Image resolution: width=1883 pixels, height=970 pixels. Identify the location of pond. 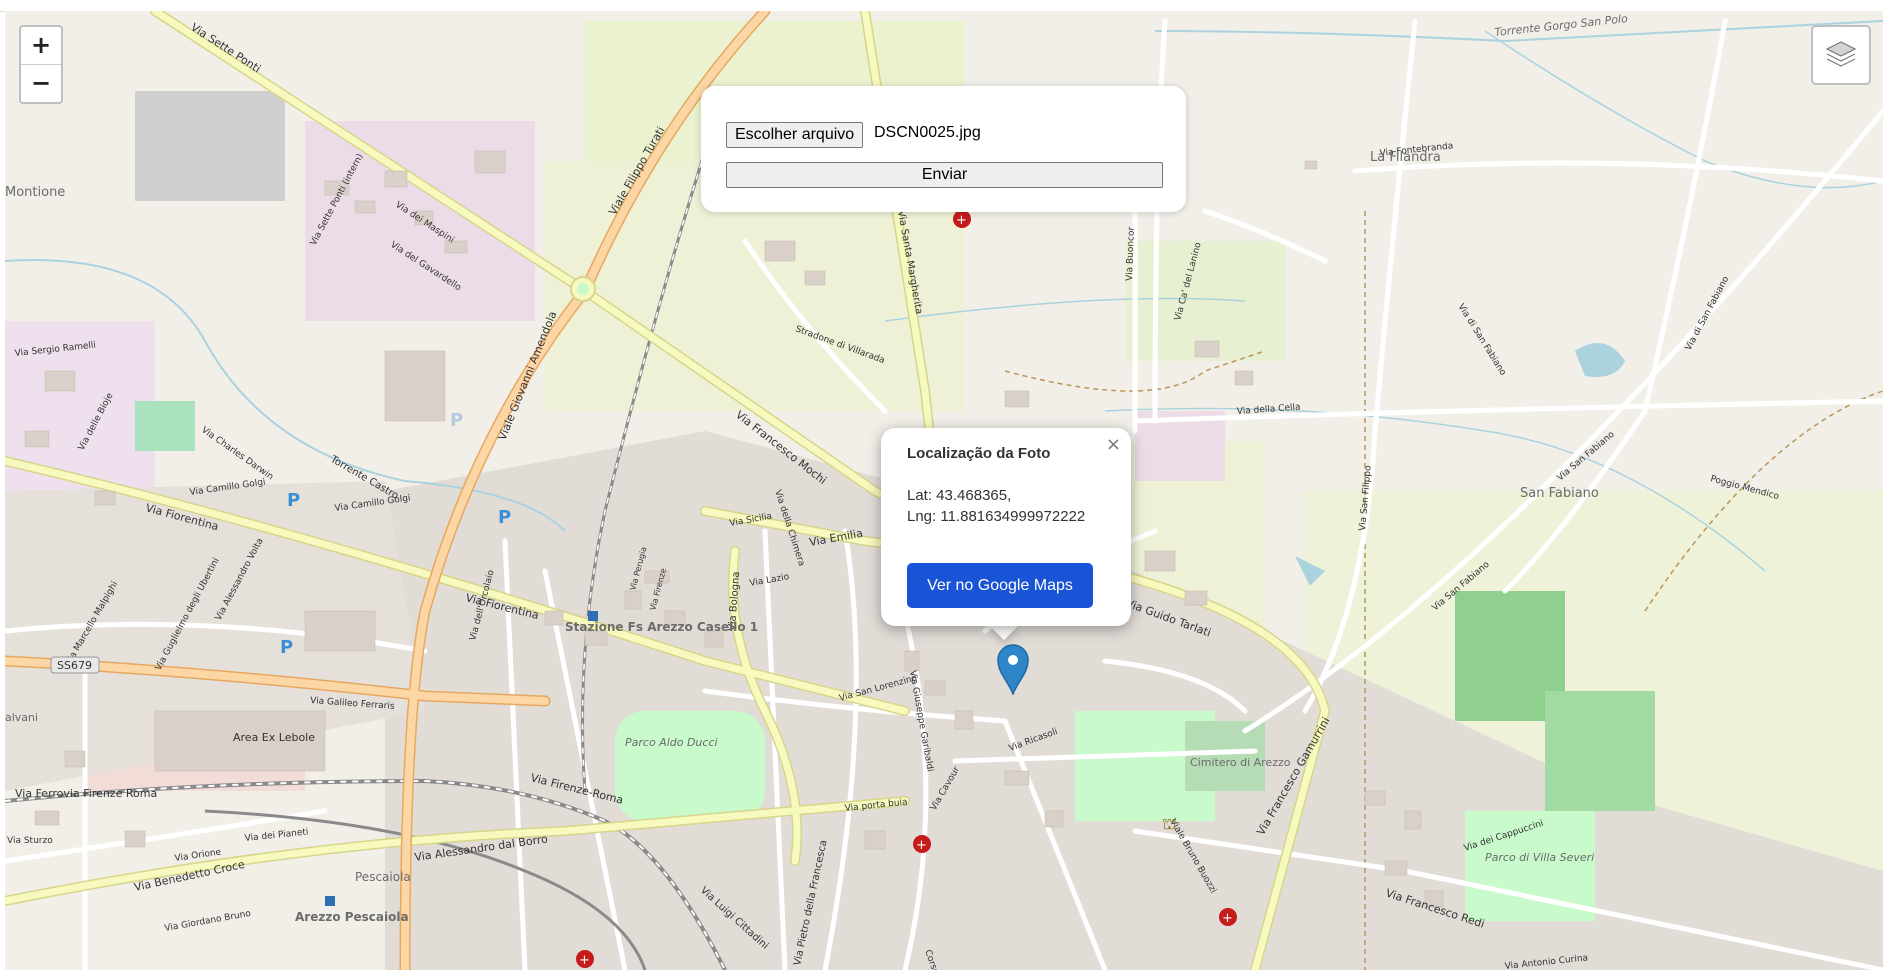
(1600, 360).